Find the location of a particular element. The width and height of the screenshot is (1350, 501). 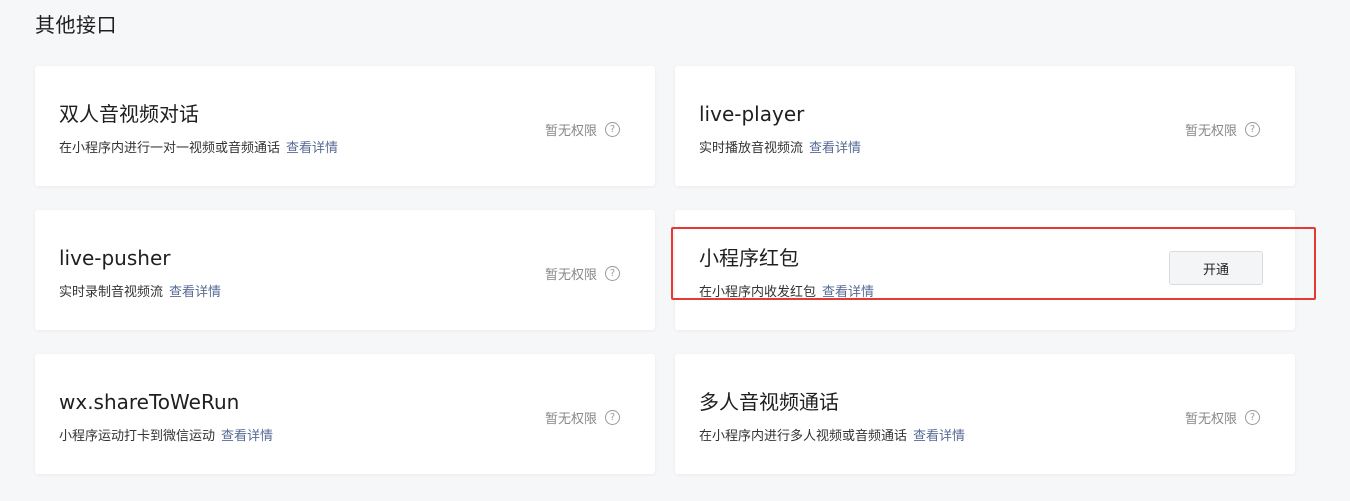

card-description: 小程序运动打卡到微信运动 查看详情 is located at coordinates (166, 437).